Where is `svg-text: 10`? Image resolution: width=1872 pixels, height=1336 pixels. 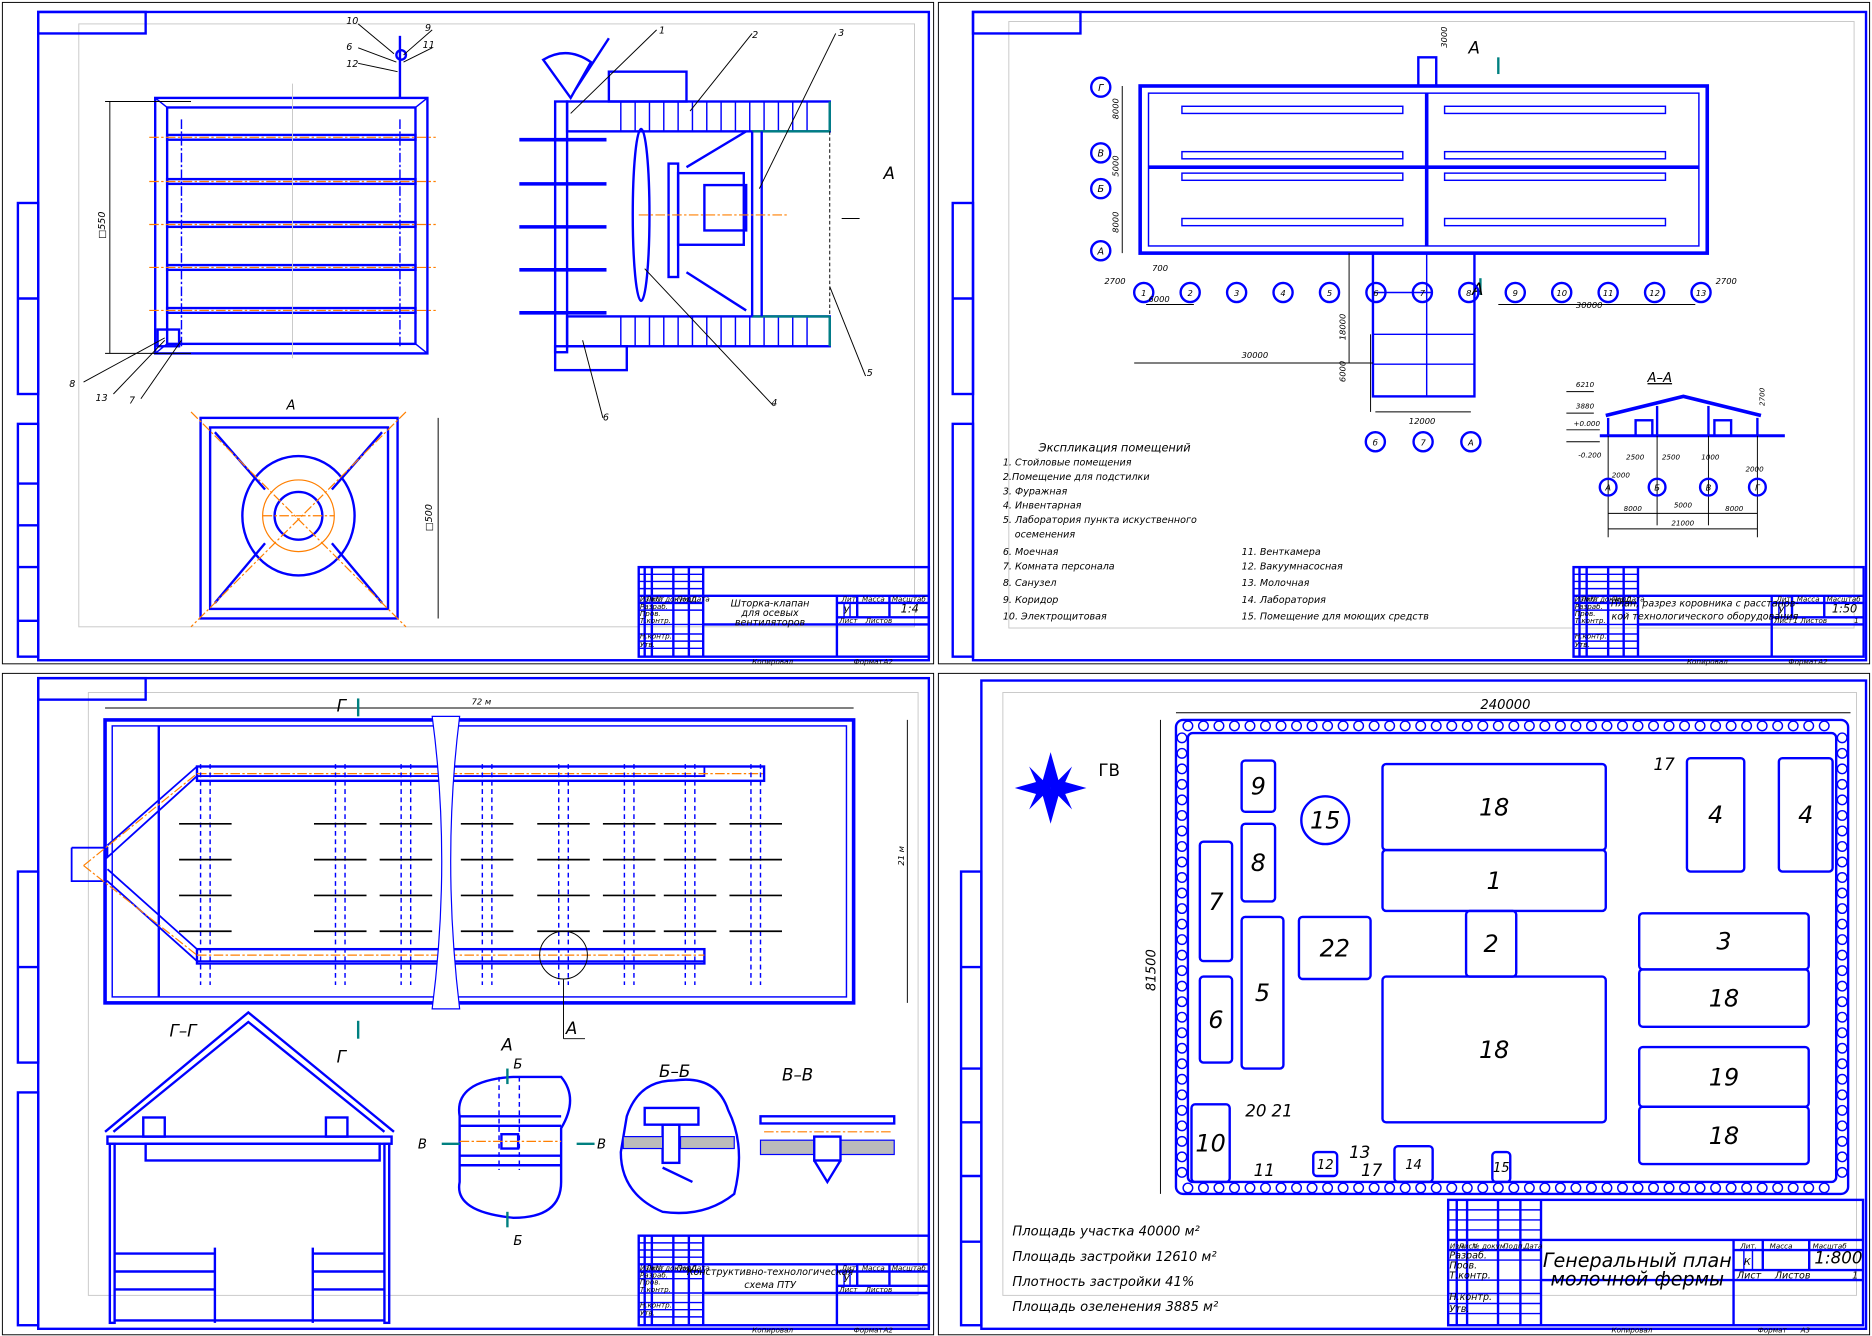
svg-text: 10 is located at coordinates (352, 21).